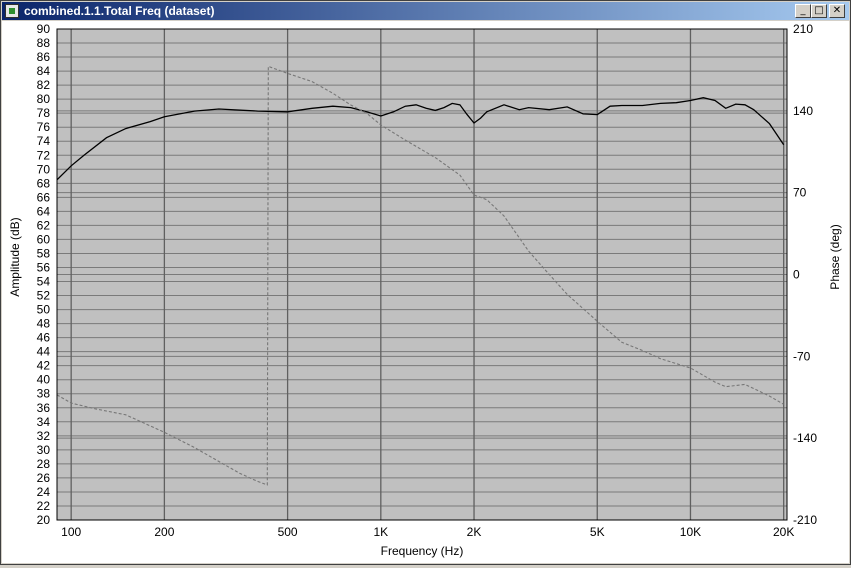 The height and width of the screenshot is (568, 851). Describe the element at coordinates (835, 256) in the screenshot. I see `y2-axis-label: Phase (deg)` at that location.